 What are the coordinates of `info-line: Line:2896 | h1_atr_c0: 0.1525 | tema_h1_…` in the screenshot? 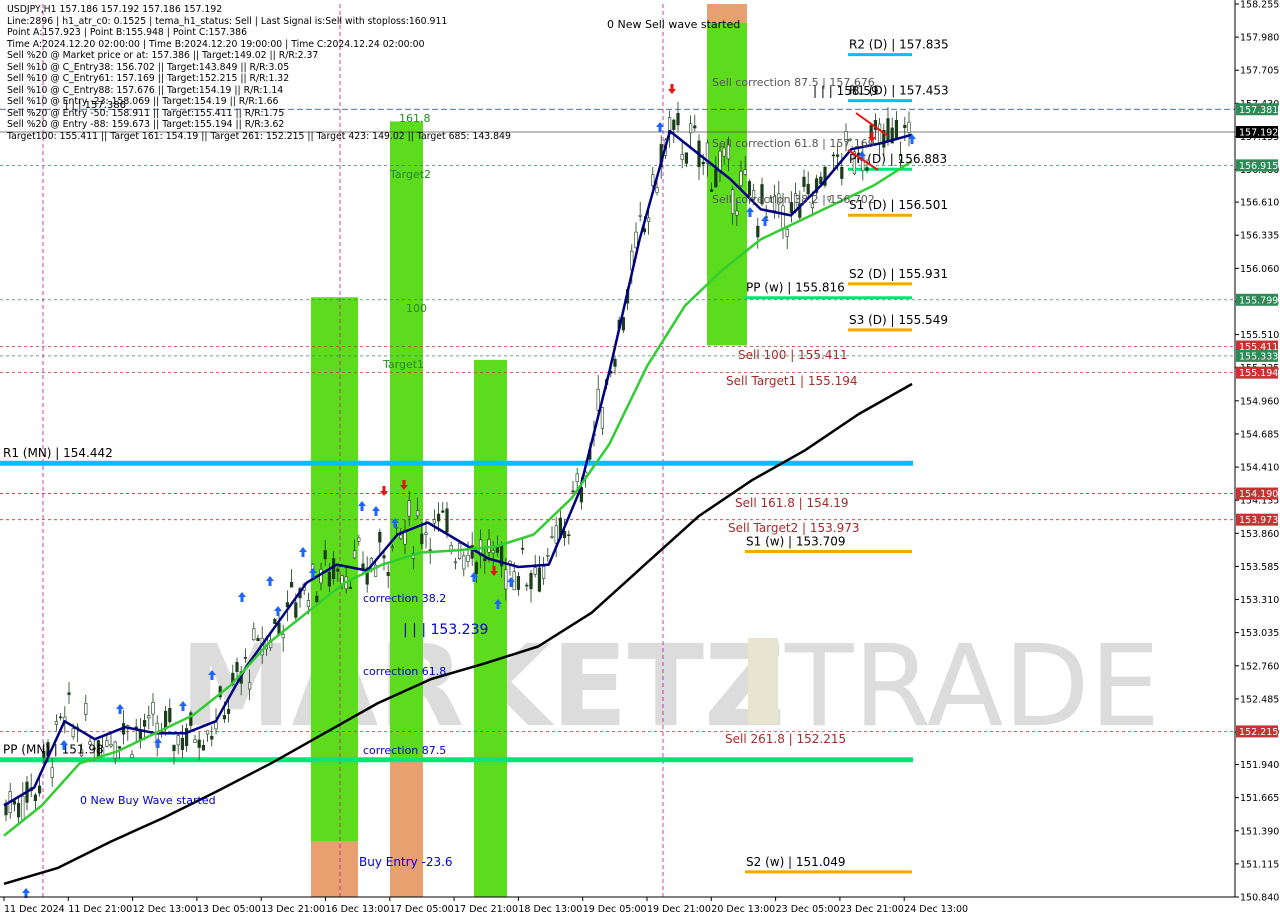 It's located at (227, 21).